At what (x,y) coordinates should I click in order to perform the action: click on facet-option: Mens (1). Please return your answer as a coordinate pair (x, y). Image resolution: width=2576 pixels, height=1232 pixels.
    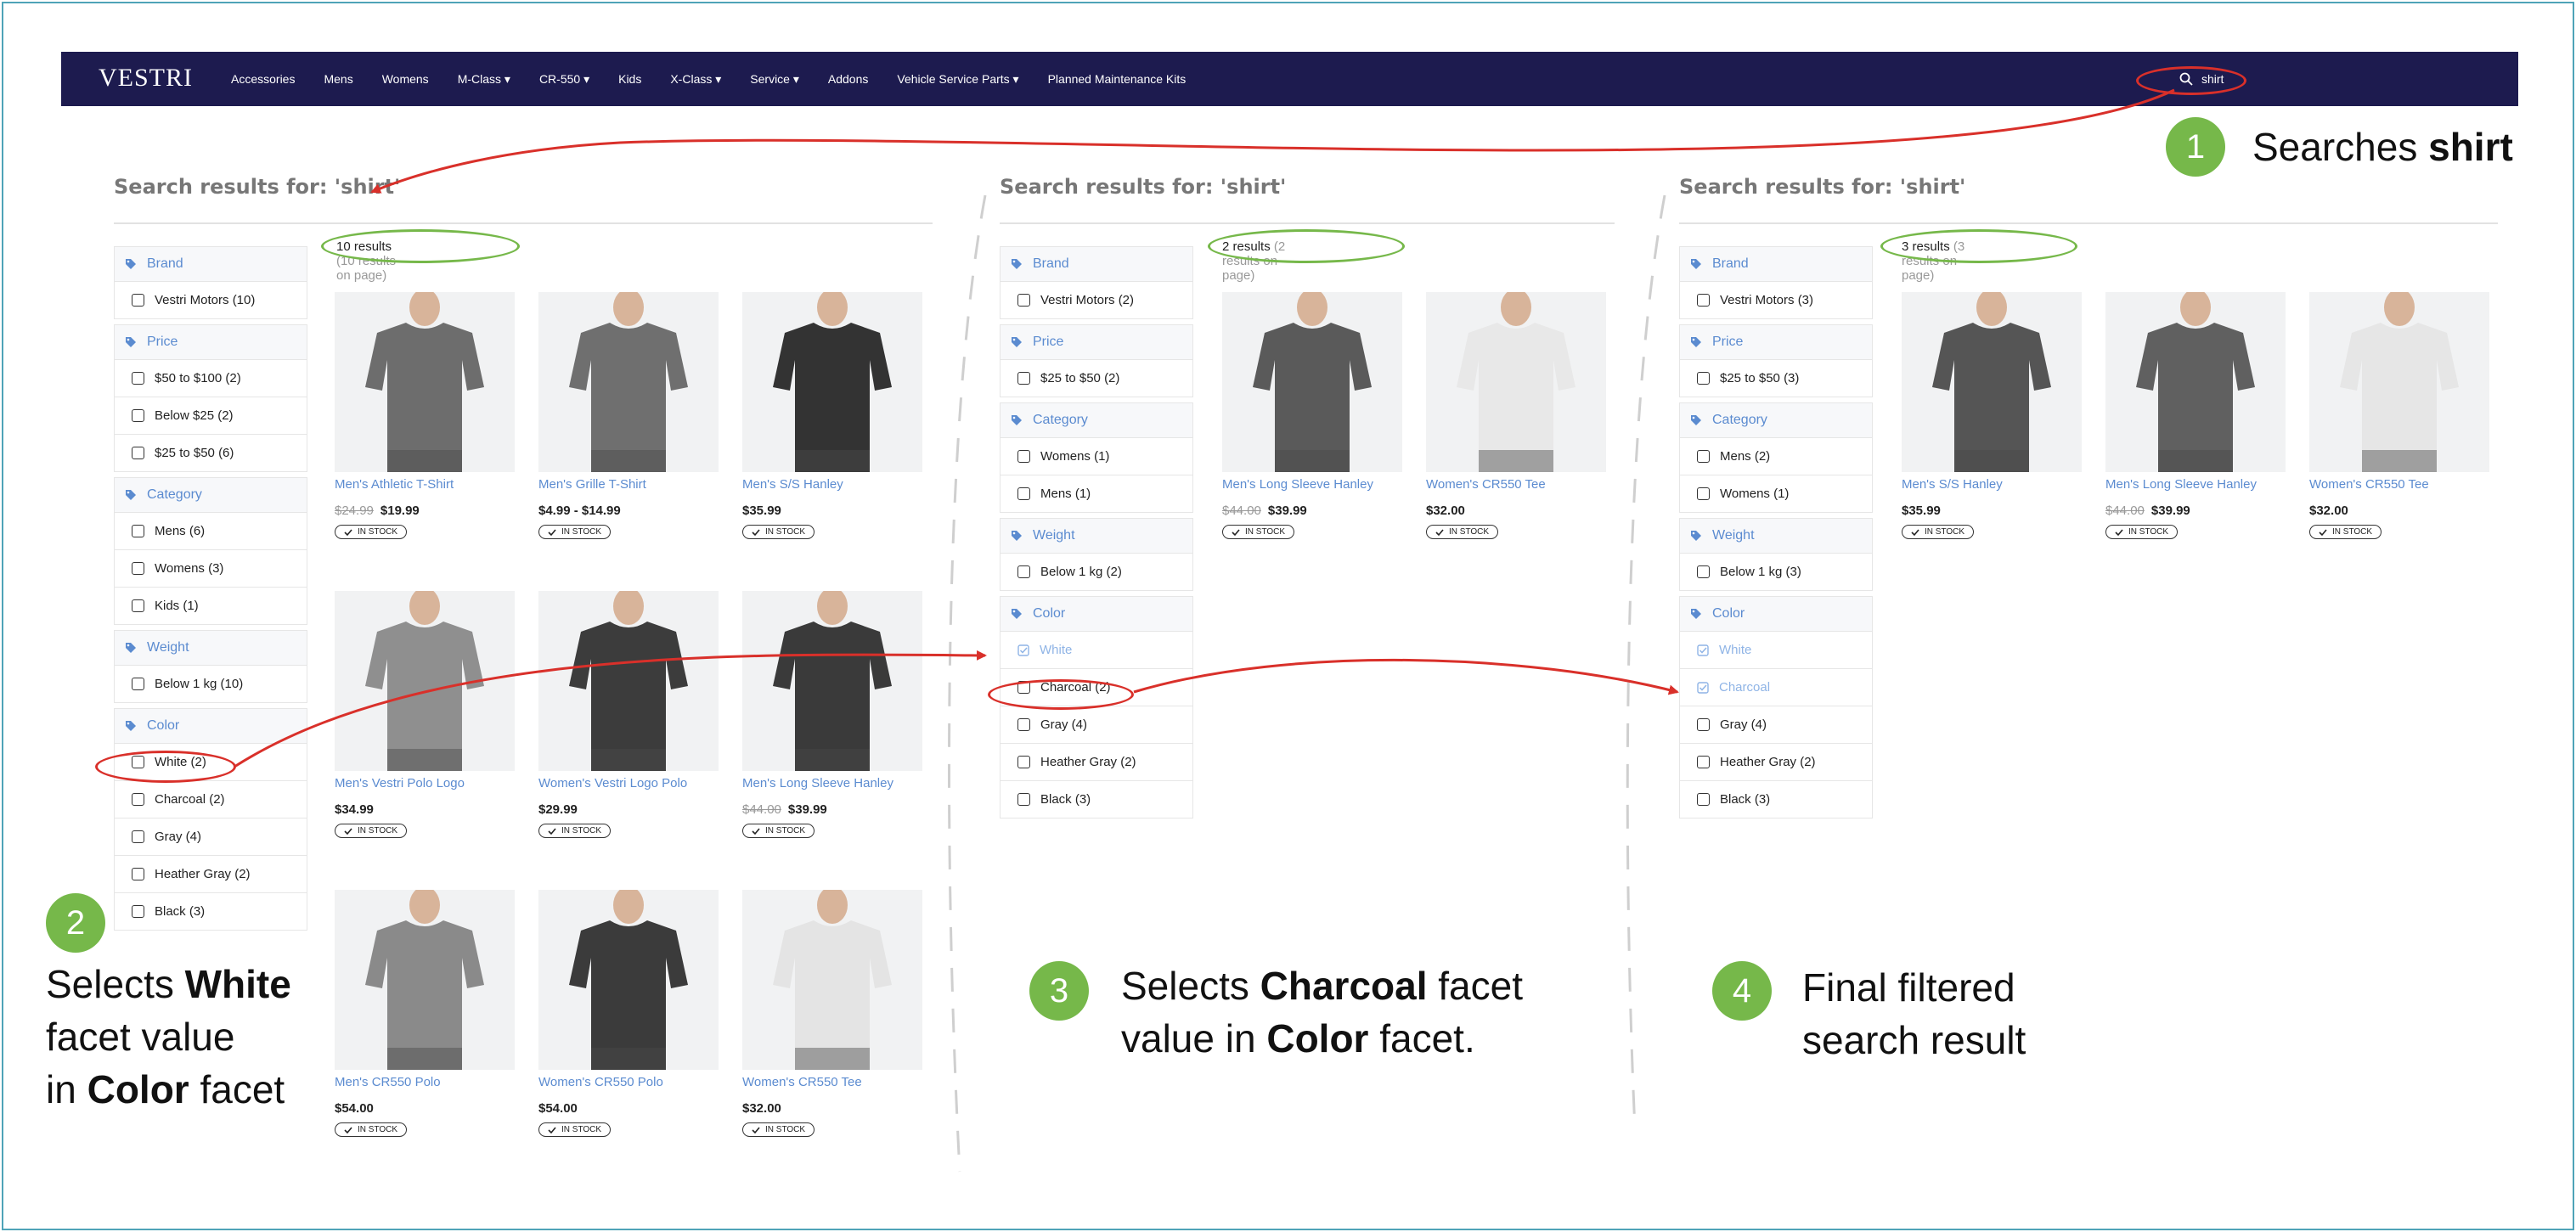
    Looking at the image, I should click on (1096, 494).